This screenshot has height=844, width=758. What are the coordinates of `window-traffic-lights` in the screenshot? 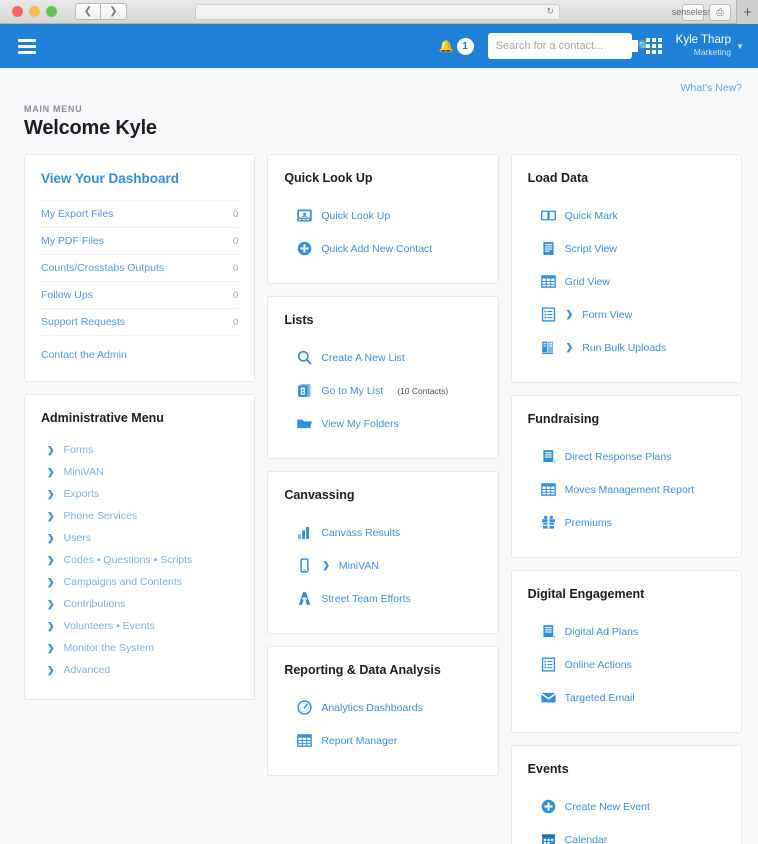 It's located at (30, 11).